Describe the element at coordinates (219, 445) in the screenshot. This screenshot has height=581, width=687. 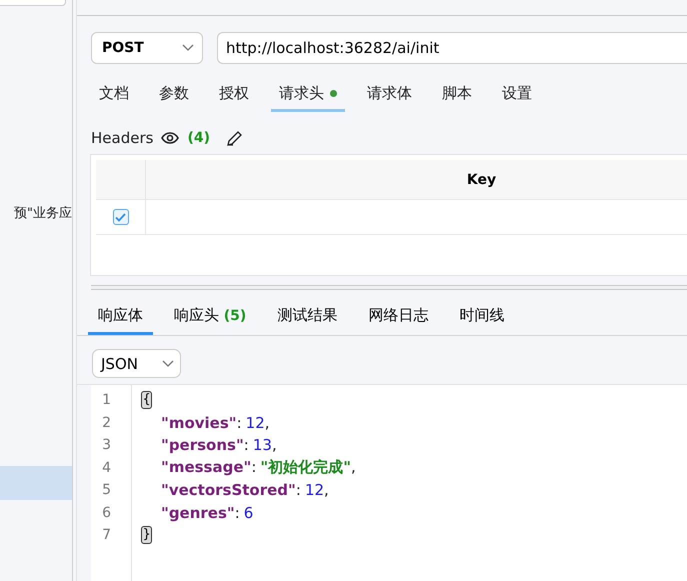
I see `code-line: "persons": 13,` at that location.